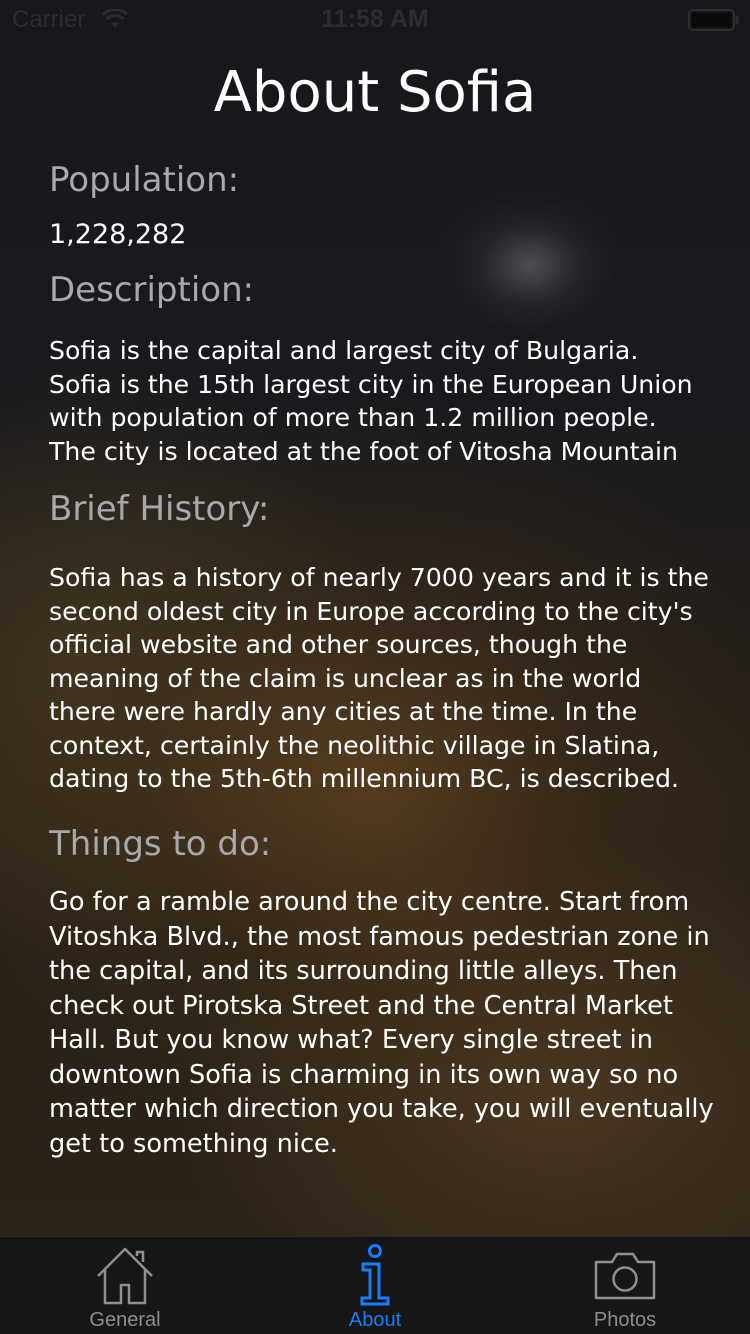  I want to click on page-title: About Sofia, so click(375, 92).